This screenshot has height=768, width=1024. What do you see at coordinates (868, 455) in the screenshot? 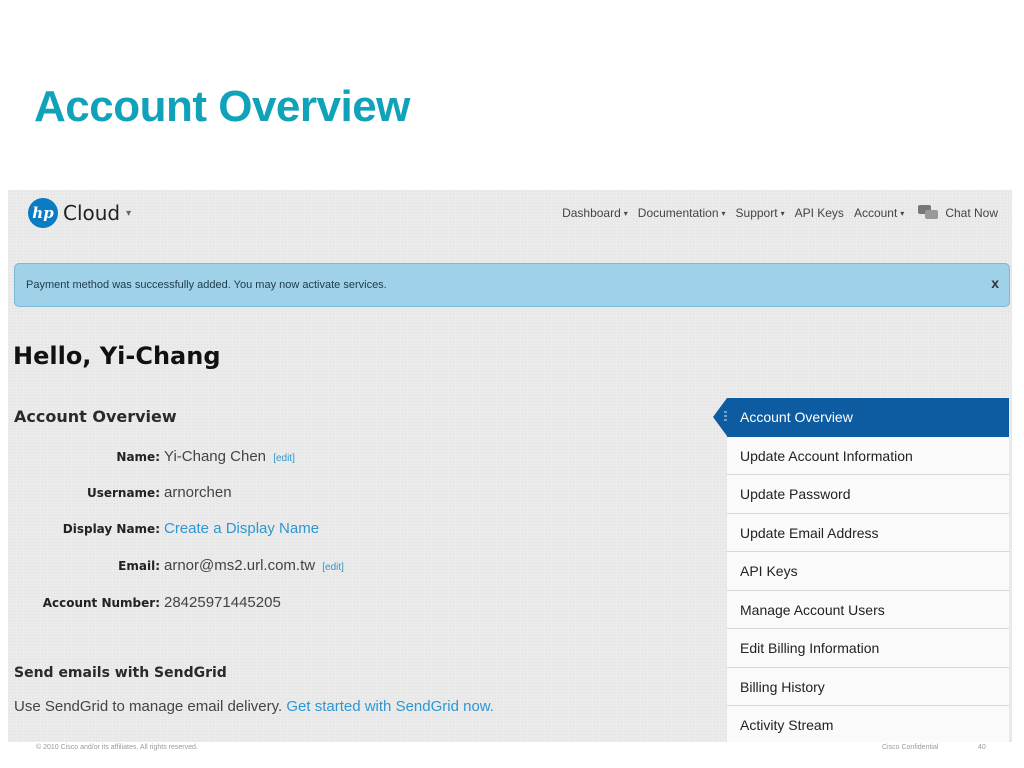
I see `menu-update-account-information: Update Account Information` at bounding box center [868, 455].